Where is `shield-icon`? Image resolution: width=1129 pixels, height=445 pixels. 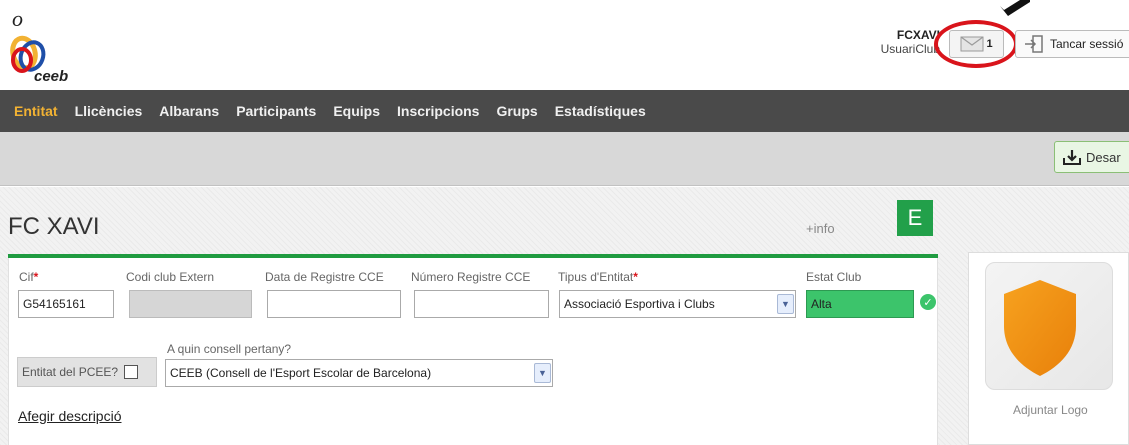 shield-icon is located at coordinates (1040, 328).